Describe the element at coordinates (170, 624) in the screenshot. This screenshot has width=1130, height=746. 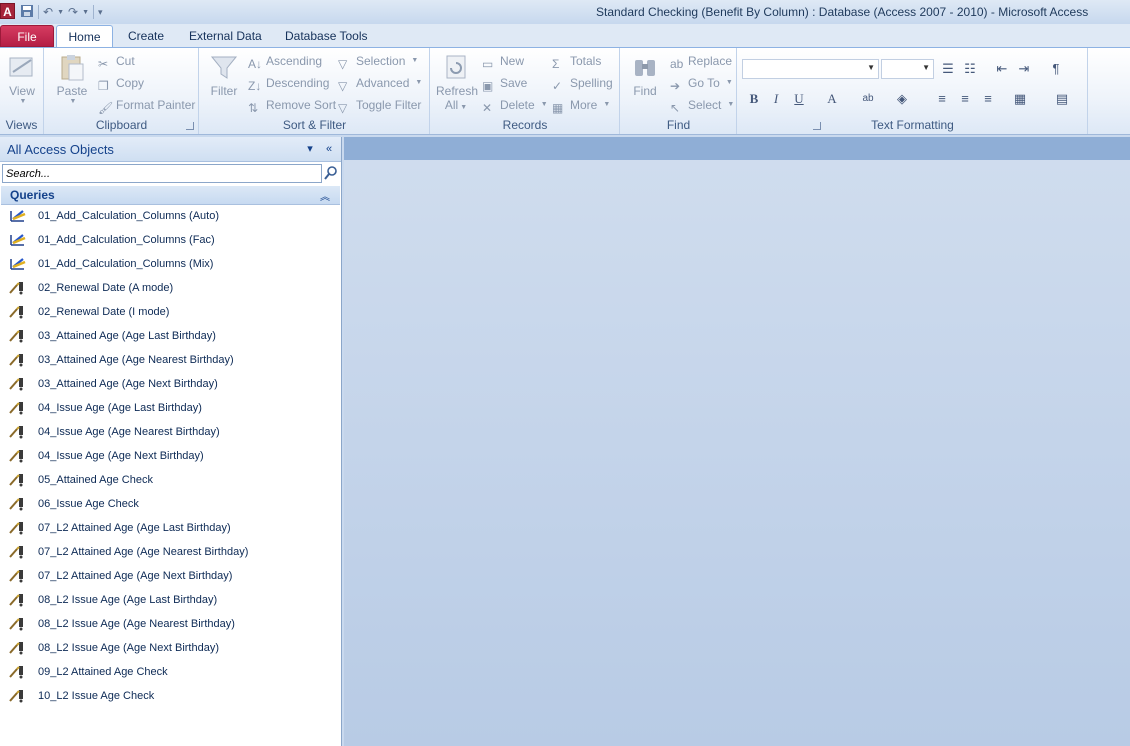
I see `list-item: 08_L2 Issue Age (Age Nearest Birthday)` at that location.